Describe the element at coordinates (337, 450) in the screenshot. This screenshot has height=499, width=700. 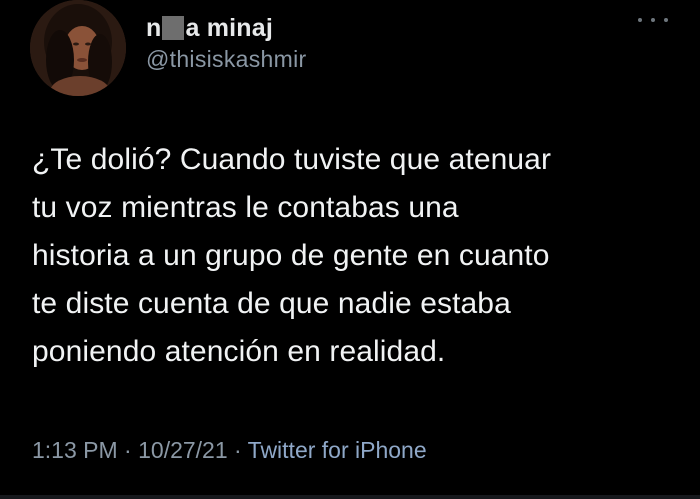
I see `tweet-source-link: Twitter for iPhone` at that location.